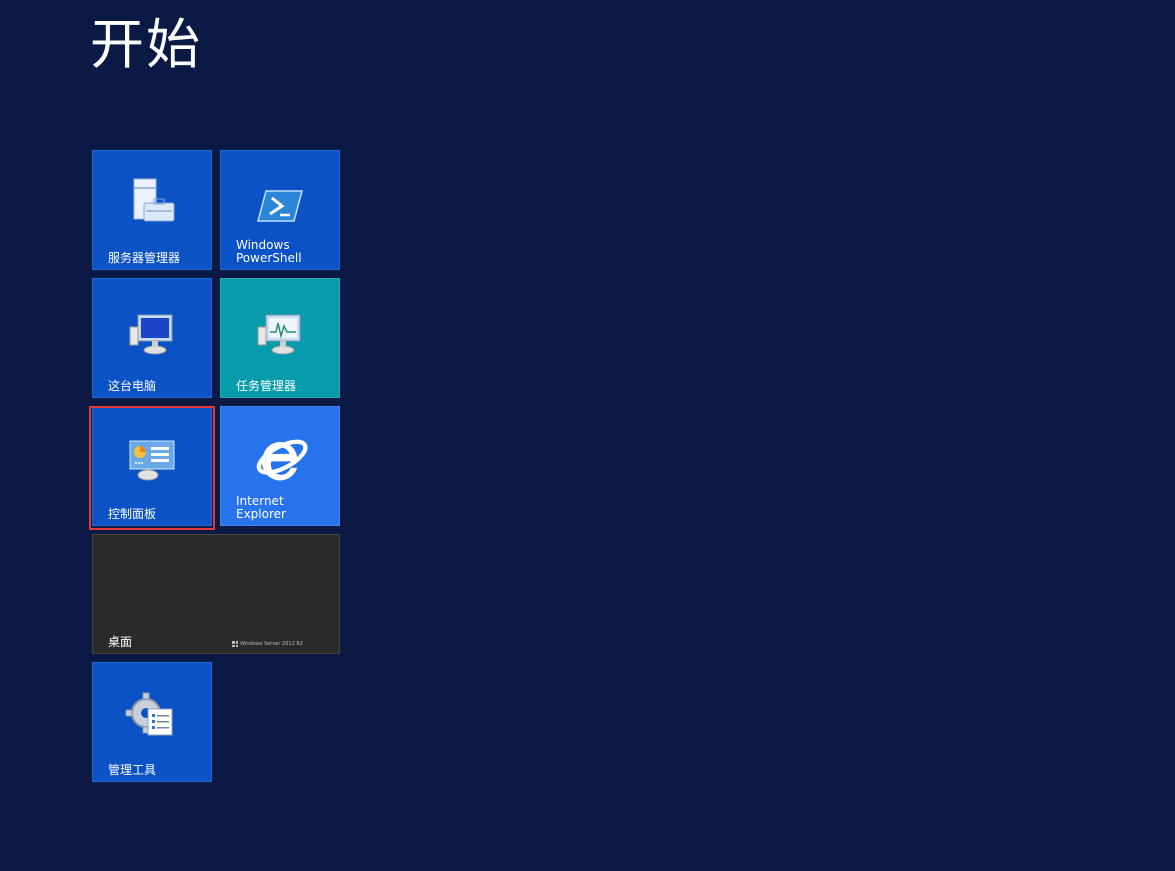 The width and height of the screenshot is (1175, 871). Describe the element at coordinates (261, 507) in the screenshot. I see `tile-label: Internet Explorer` at that location.